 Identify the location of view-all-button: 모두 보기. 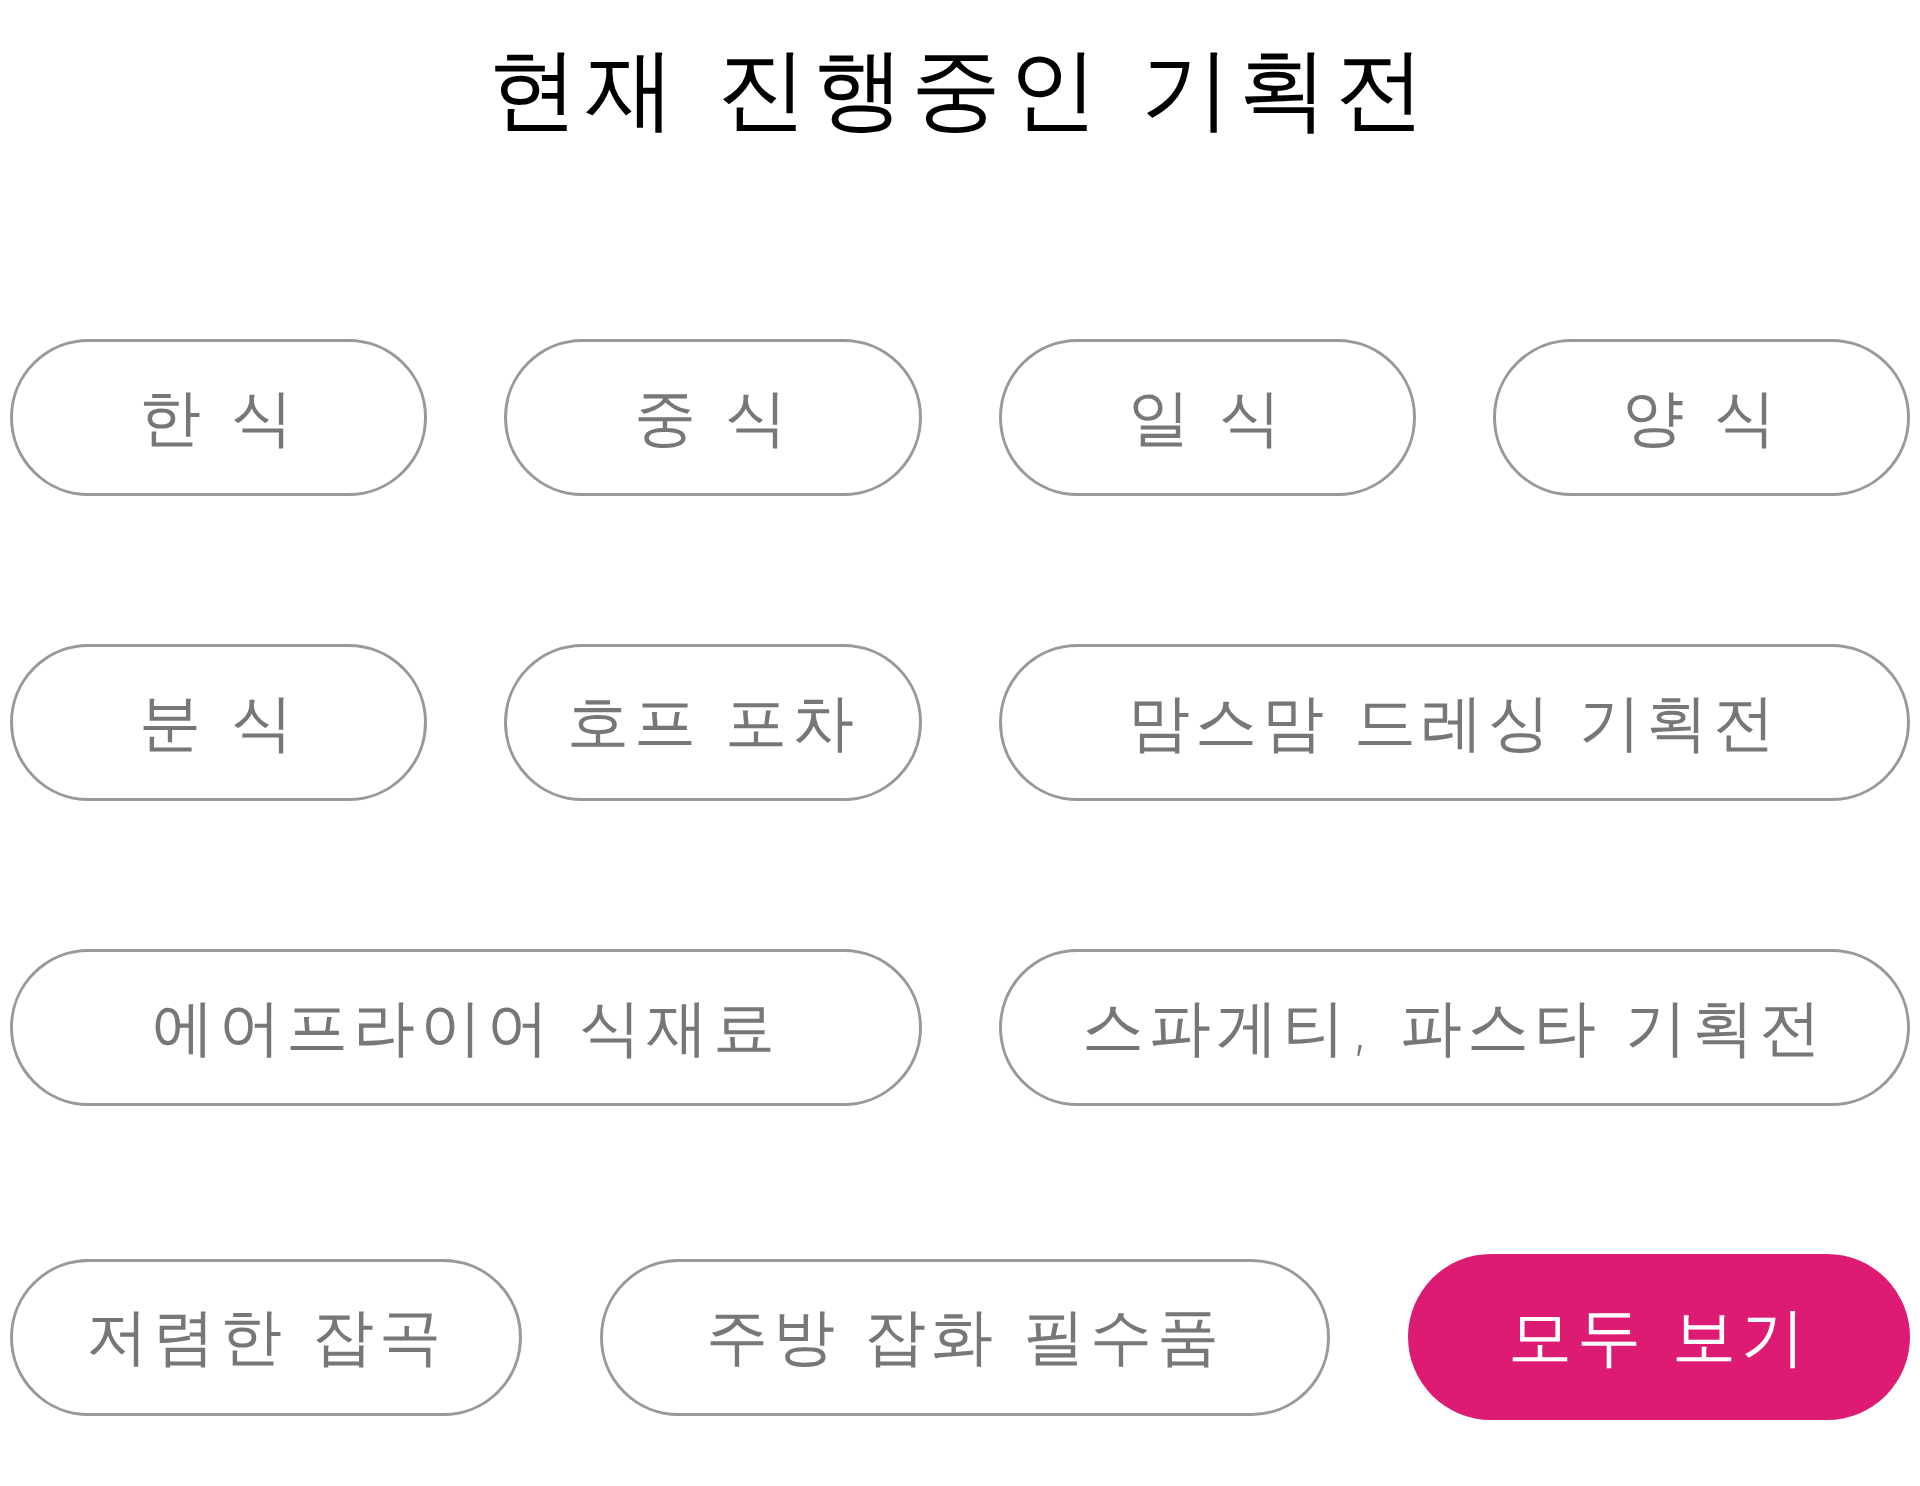
(1659, 1337).